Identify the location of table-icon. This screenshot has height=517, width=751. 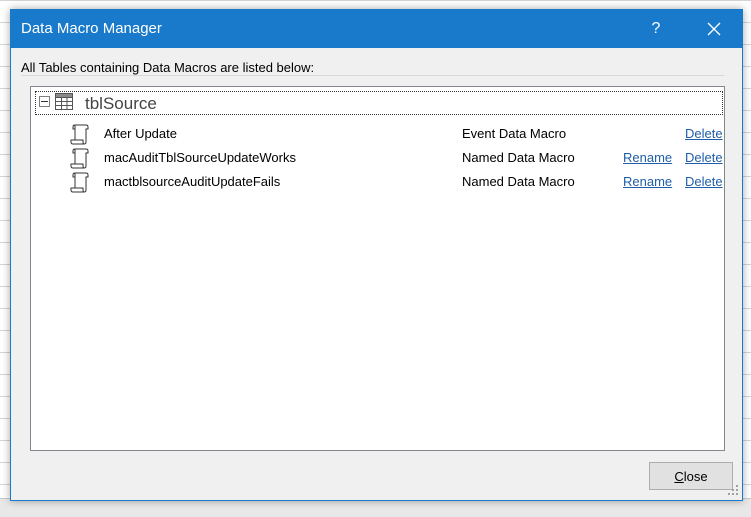
(64, 101).